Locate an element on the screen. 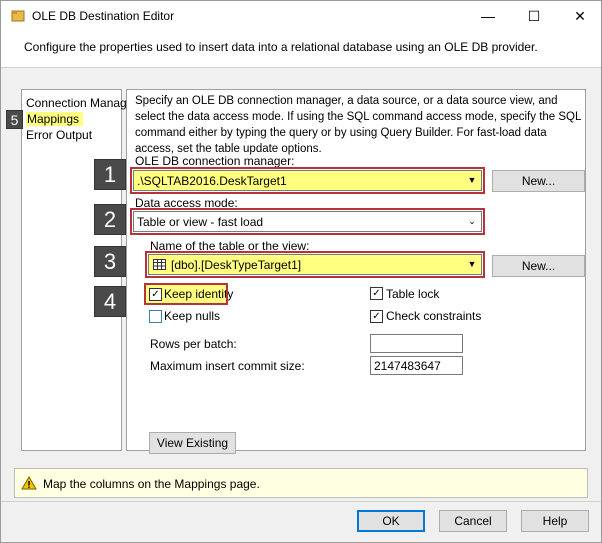 The height and width of the screenshot is (543, 602). maximize-icon: ☐ is located at coordinates (534, 16).